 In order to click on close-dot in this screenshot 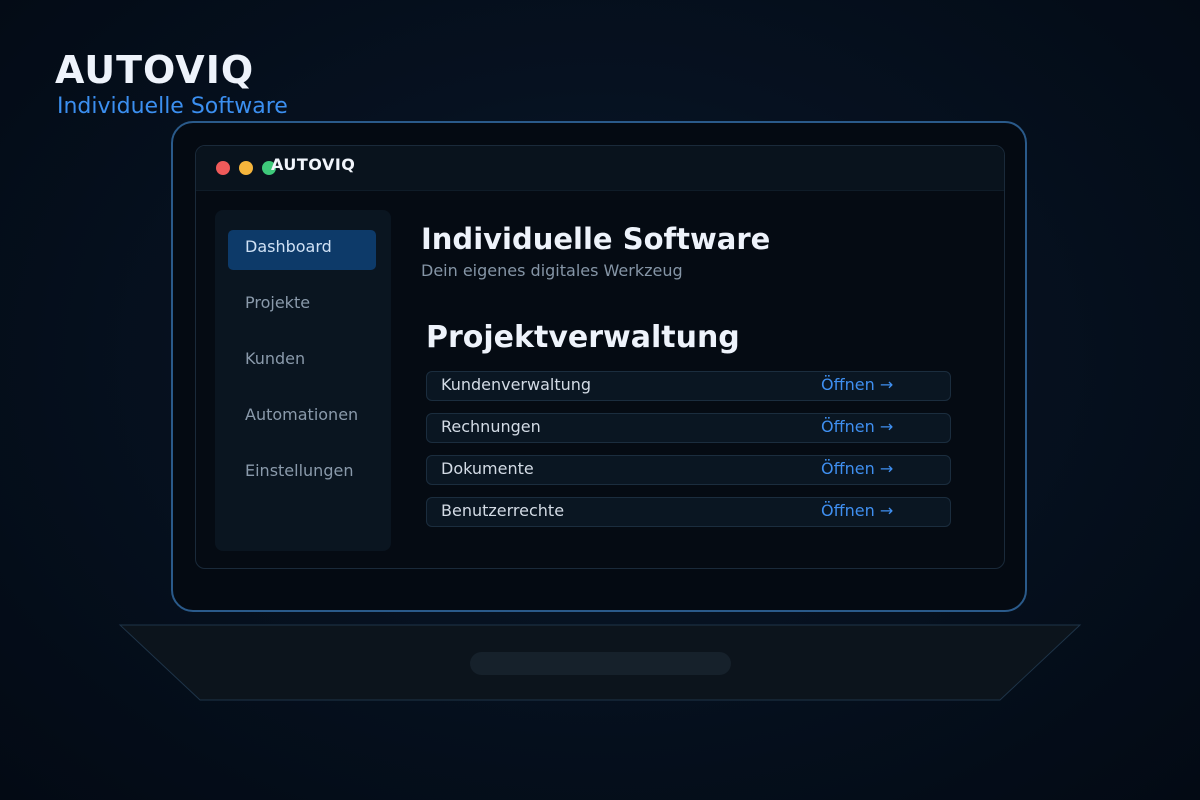, I will do `click(223, 168)`.